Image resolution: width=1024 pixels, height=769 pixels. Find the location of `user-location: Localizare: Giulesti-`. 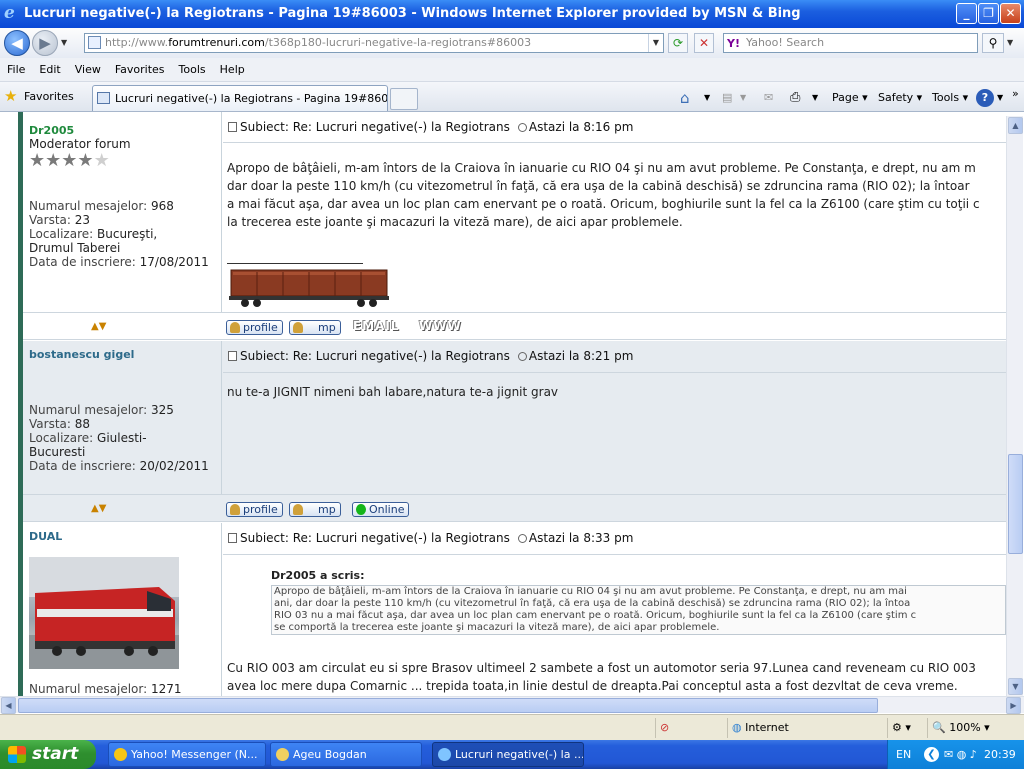

user-location: Localizare: Giulesti- is located at coordinates (88, 438).